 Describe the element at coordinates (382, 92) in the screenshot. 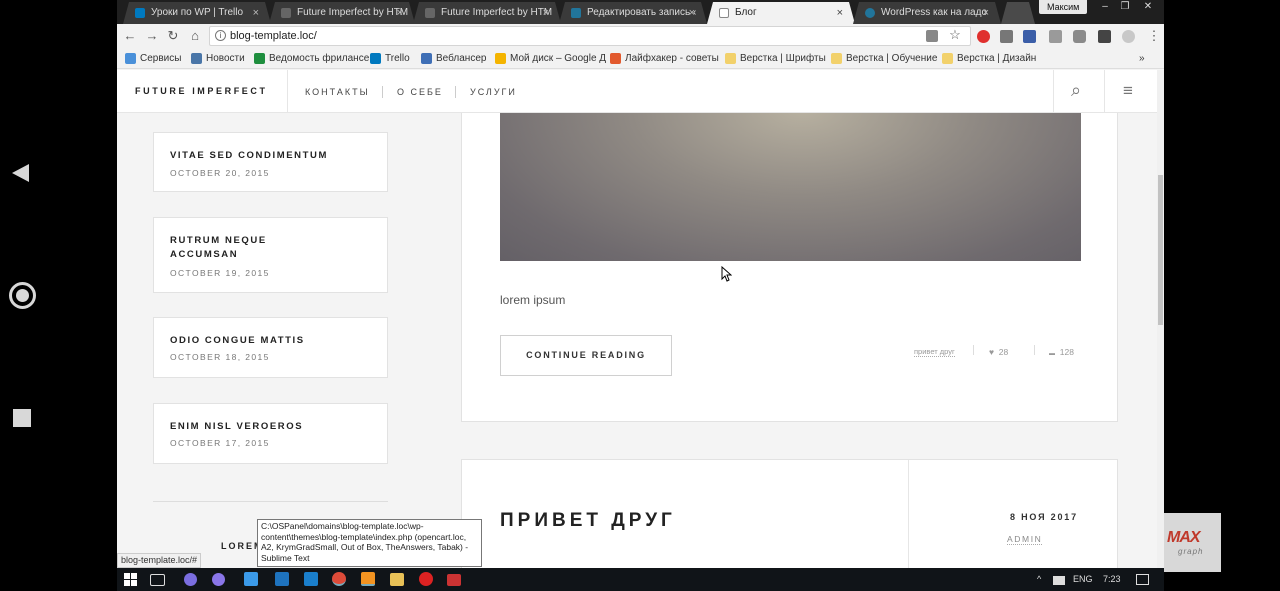

I see `nav-separator` at that location.